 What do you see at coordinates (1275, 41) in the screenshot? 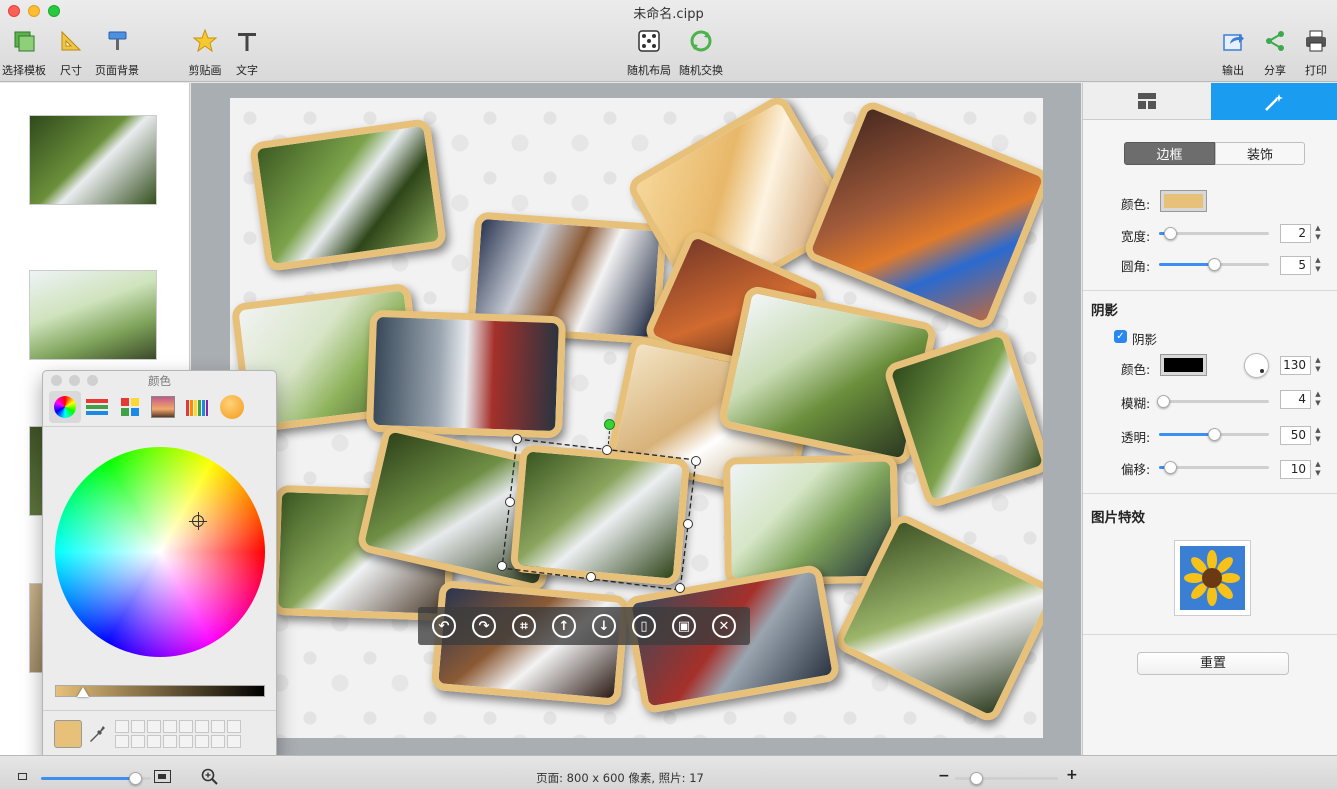
I see `share-icon` at bounding box center [1275, 41].